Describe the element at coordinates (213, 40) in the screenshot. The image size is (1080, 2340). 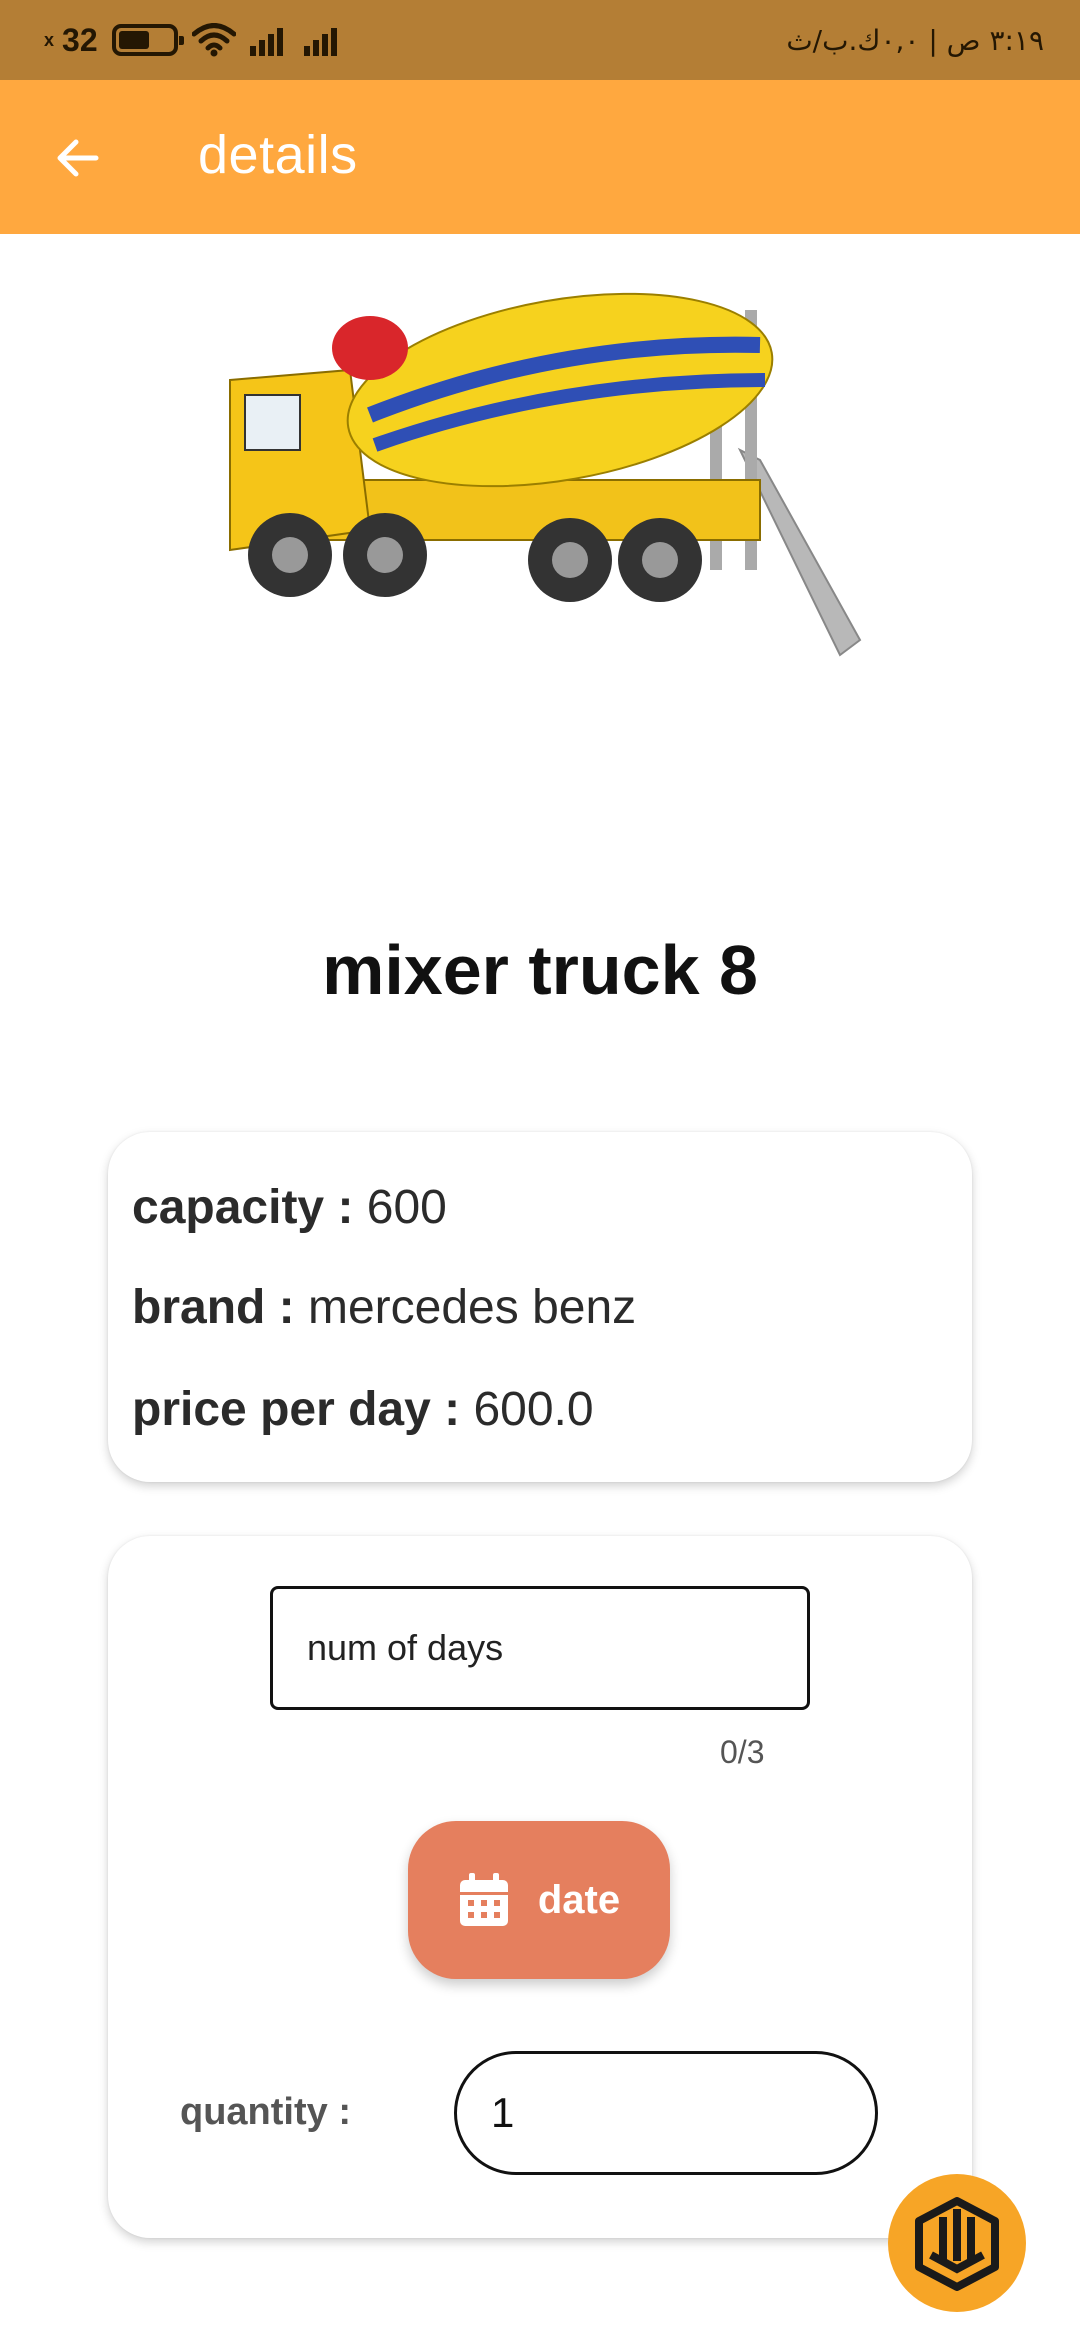
I see `wifi-icon` at that location.